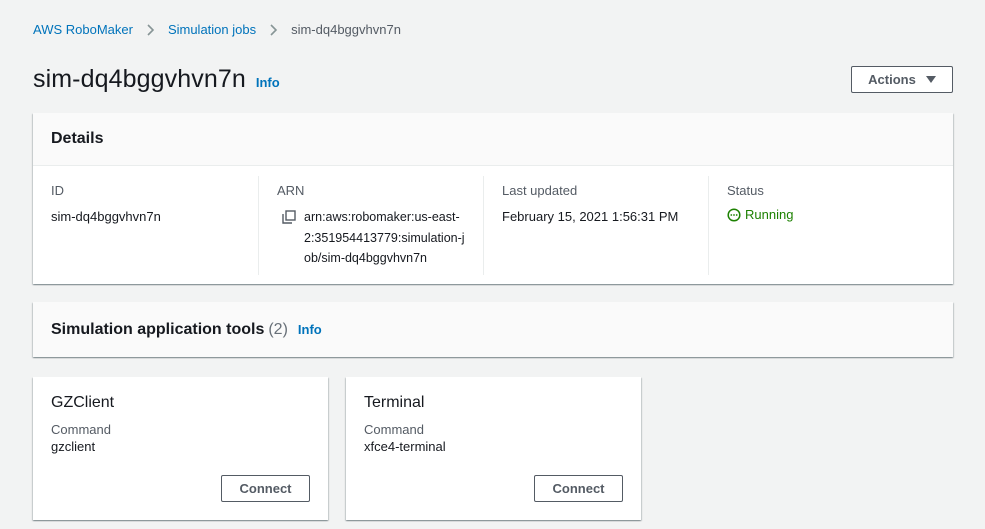  Describe the element at coordinates (493, 139) in the screenshot. I see `details-header: Details` at that location.